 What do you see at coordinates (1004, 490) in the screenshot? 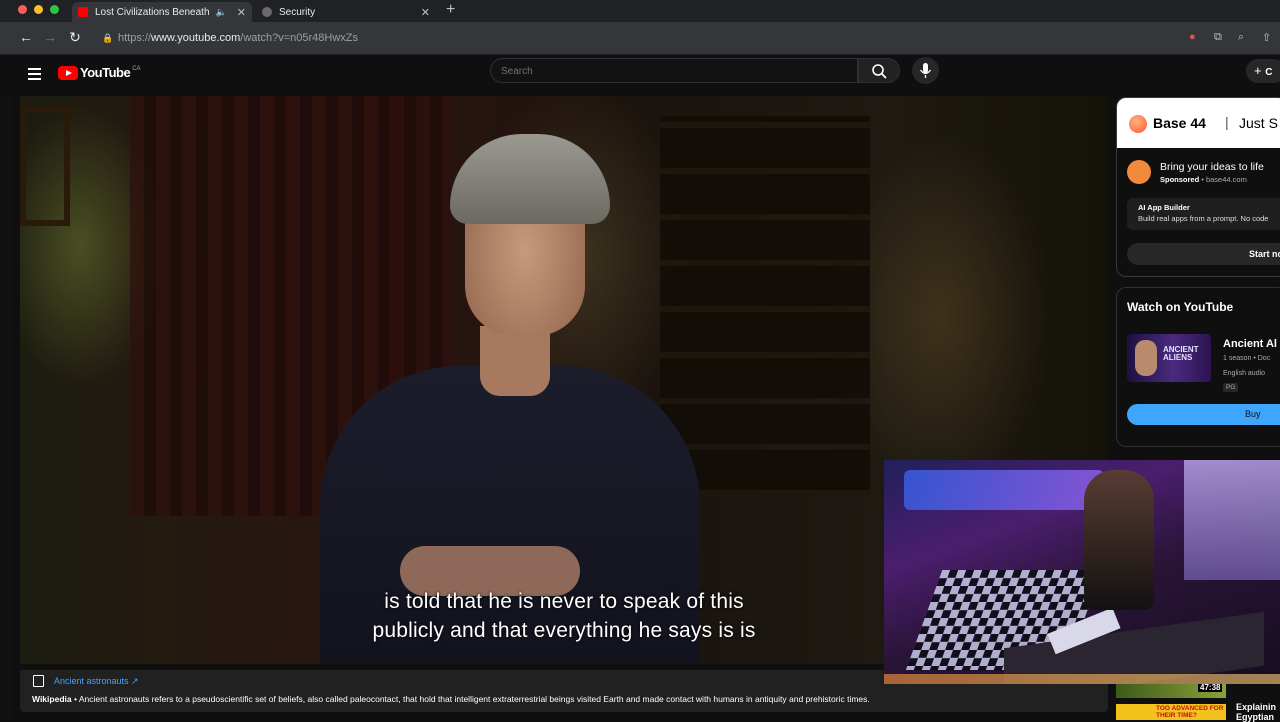
I see `webcam-led-light` at bounding box center [1004, 490].